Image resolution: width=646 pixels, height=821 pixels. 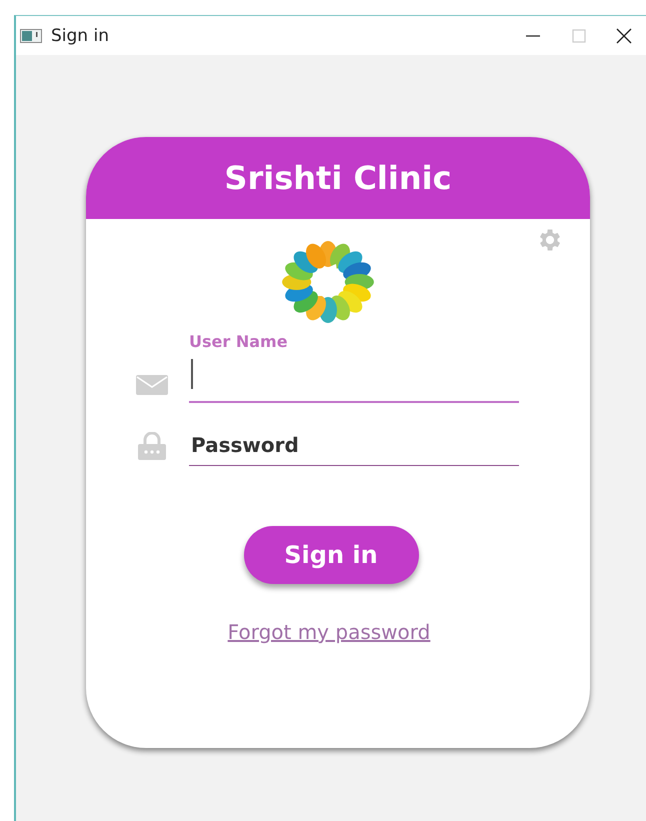 I want to click on maximize-icon, so click(x=579, y=36).